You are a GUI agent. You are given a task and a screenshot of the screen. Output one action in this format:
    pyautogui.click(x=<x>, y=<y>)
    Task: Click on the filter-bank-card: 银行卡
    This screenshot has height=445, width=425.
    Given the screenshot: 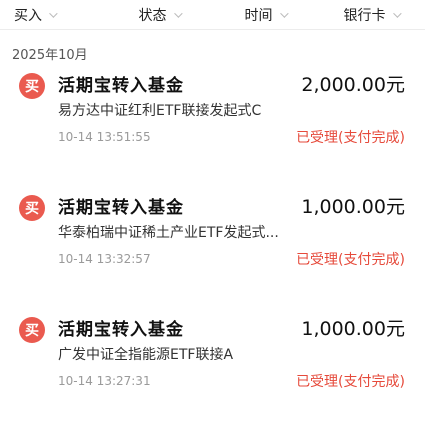 What is the action you would take?
    pyautogui.click(x=371, y=15)
    